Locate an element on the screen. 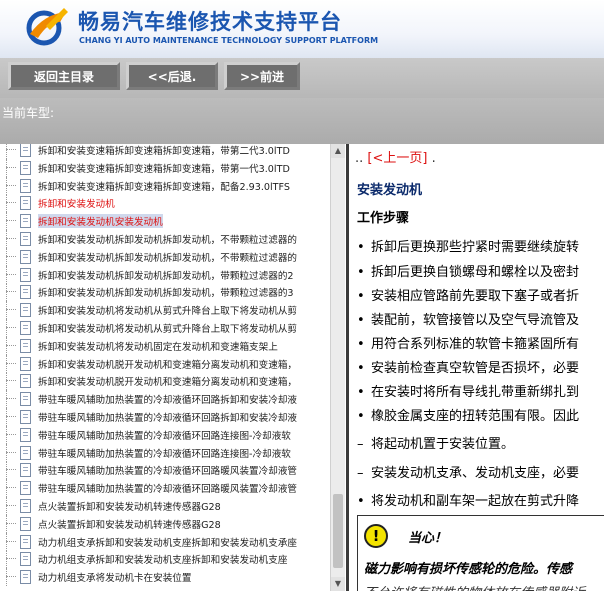 The height and width of the screenshot is (591, 604). tree-item-label: 动力机组支承将发动机卡在安装位置 is located at coordinates (115, 577).